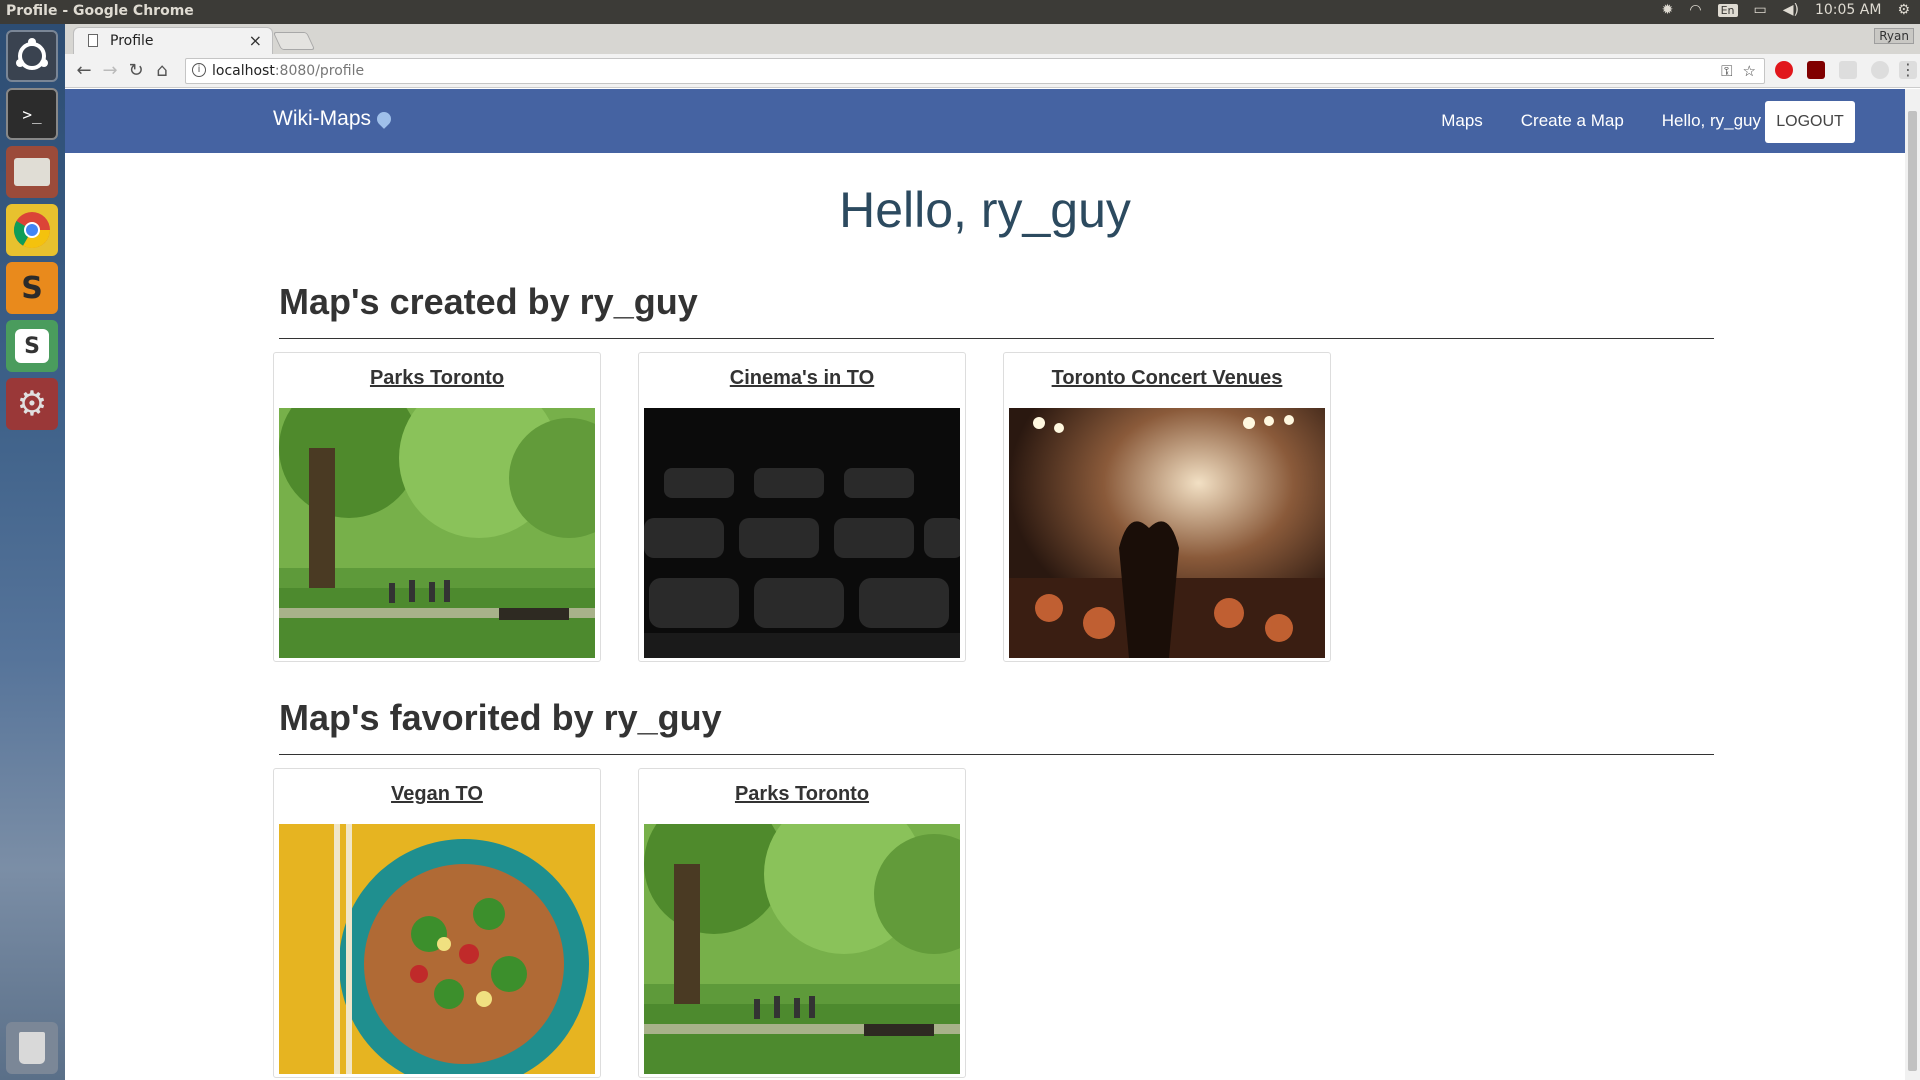  What do you see at coordinates (93, 40) in the screenshot?
I see `page-icon` at bounding box center [93, 40].